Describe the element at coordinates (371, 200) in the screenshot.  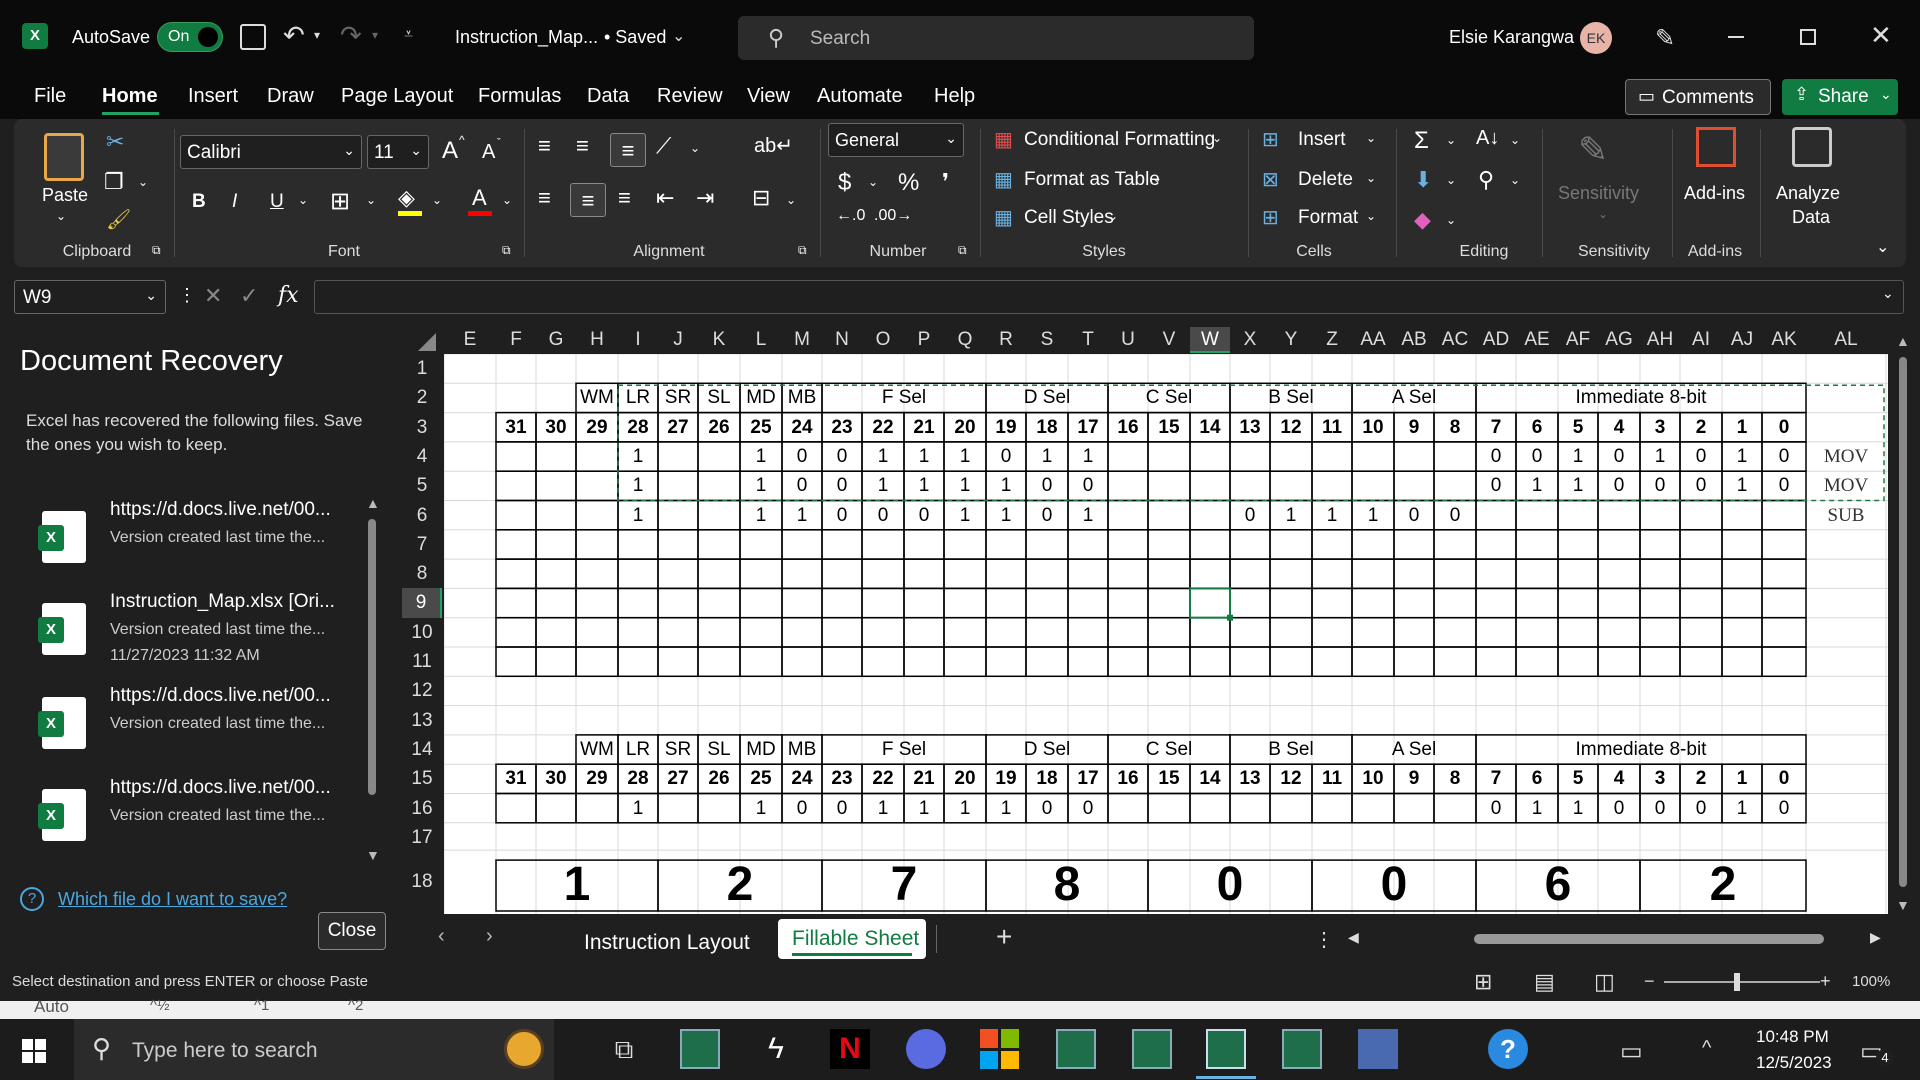
I see `borders-dropdown-icon: ⌄` at that location.